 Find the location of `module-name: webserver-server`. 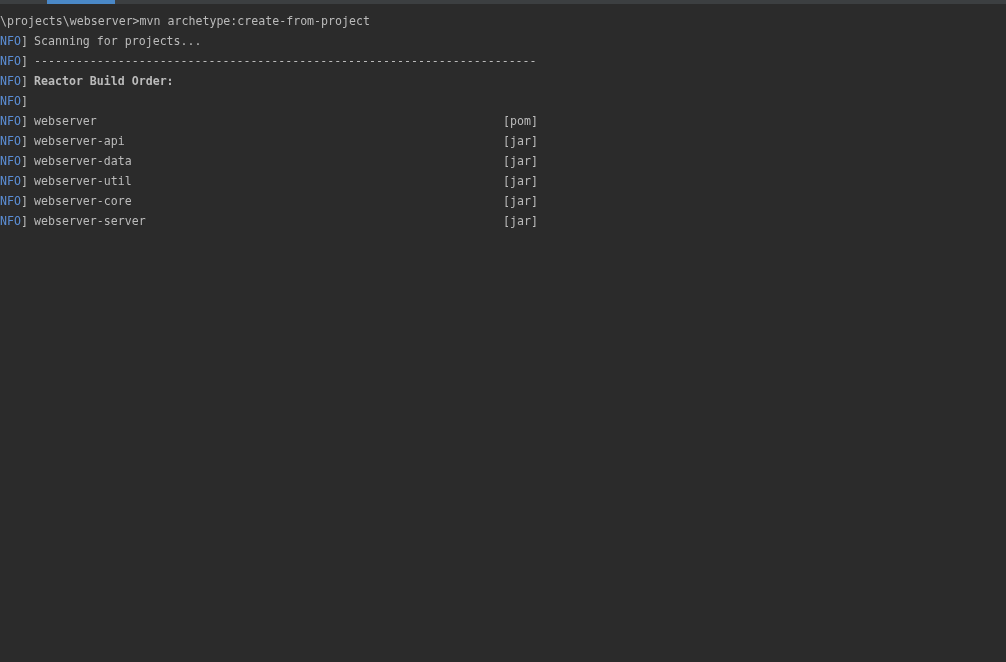

module-name: webserver-server is located at coordinates (90, 221).